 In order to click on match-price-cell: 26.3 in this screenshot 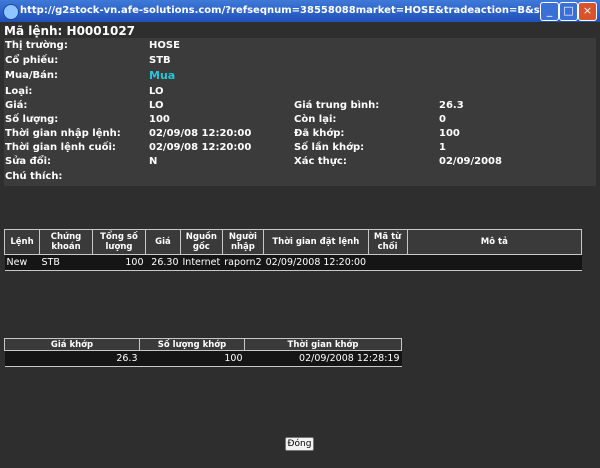, I will do `click(72, 358)`.